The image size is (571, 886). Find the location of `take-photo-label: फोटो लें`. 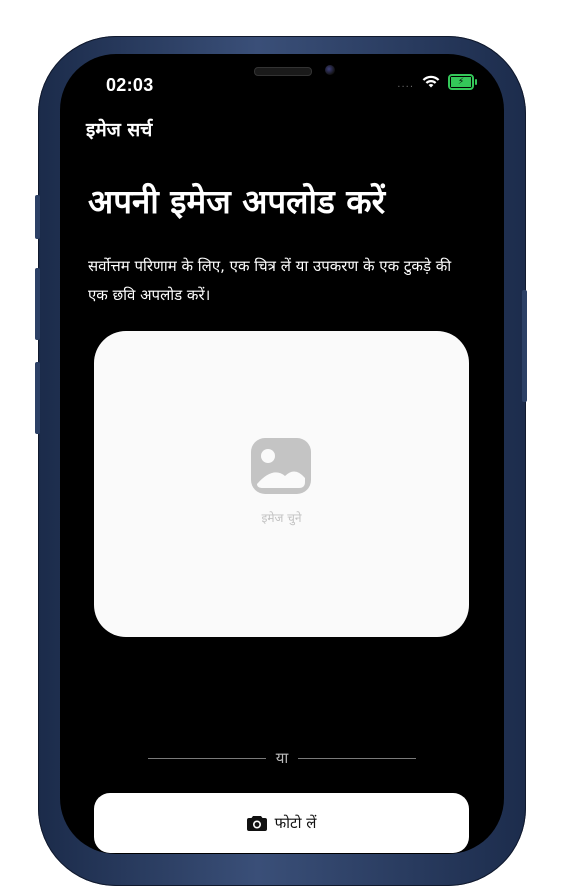

take-photo-label: फोटो लें is located at coordinates (295, 823).